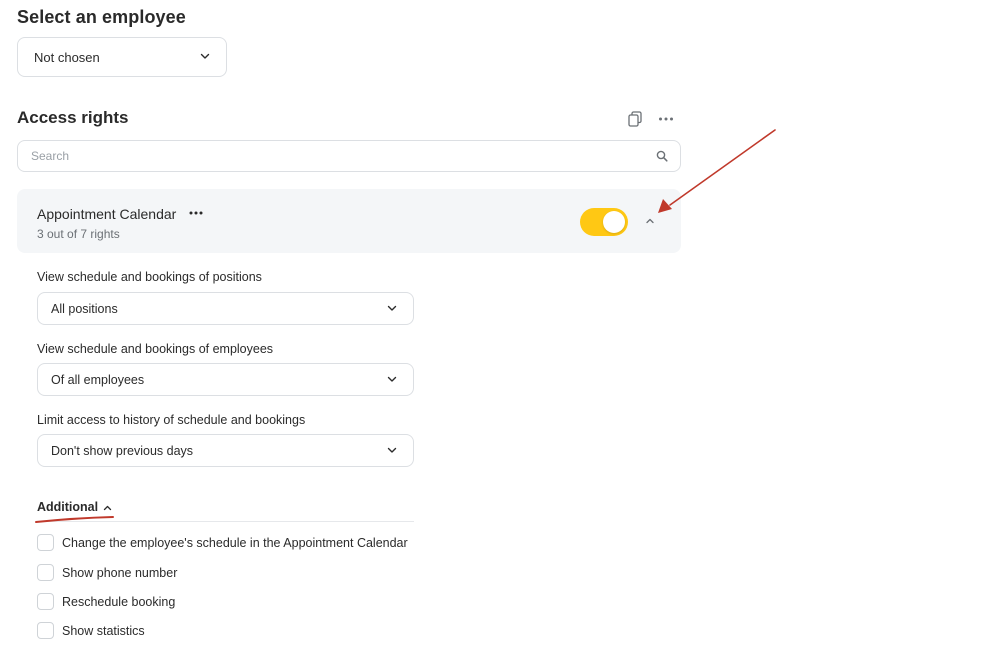 Image resolution: width=1000 pixels, height=654 pixels. I want to click on checkbox-reschedule: Reschedule booking, so click(106, 601).